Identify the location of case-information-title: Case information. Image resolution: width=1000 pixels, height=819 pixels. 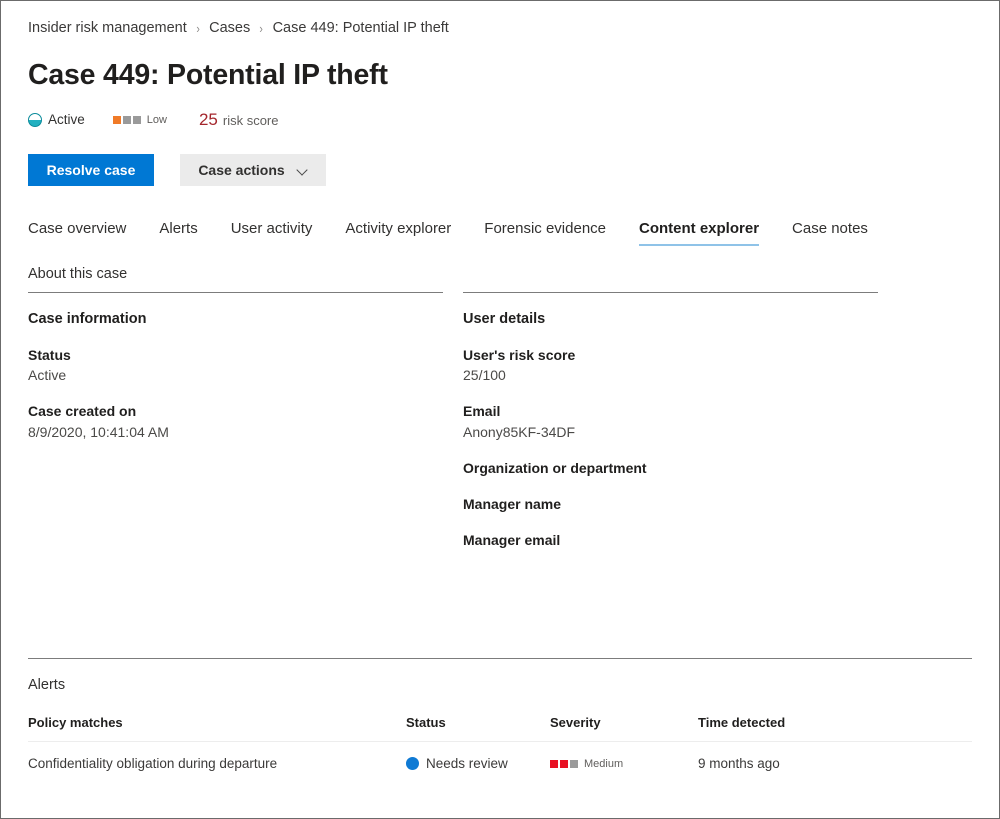
(87, 318).